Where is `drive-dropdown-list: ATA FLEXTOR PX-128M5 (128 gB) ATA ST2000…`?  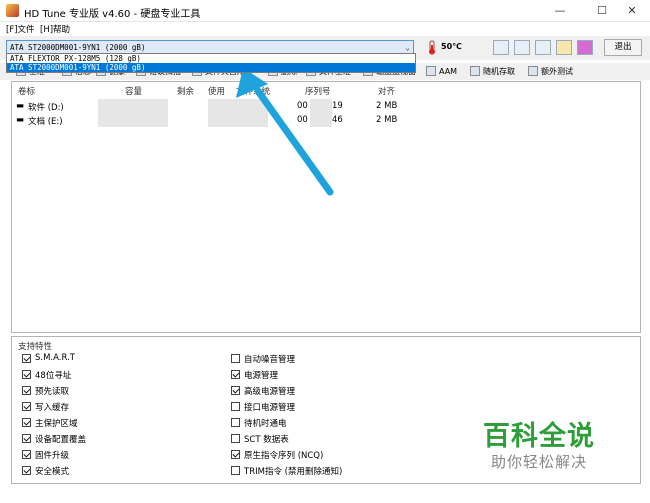
drive-dropdown-list: ATA FLEXTOR PX-128M5 (128 gB) ATA ST2000… is located at coordinates (211, 63).